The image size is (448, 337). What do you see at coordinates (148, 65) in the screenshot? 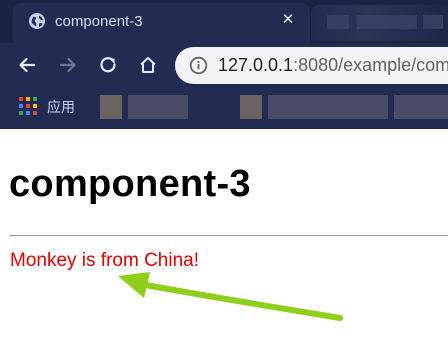
I see `home-icon` at bounding box center [148, 65].